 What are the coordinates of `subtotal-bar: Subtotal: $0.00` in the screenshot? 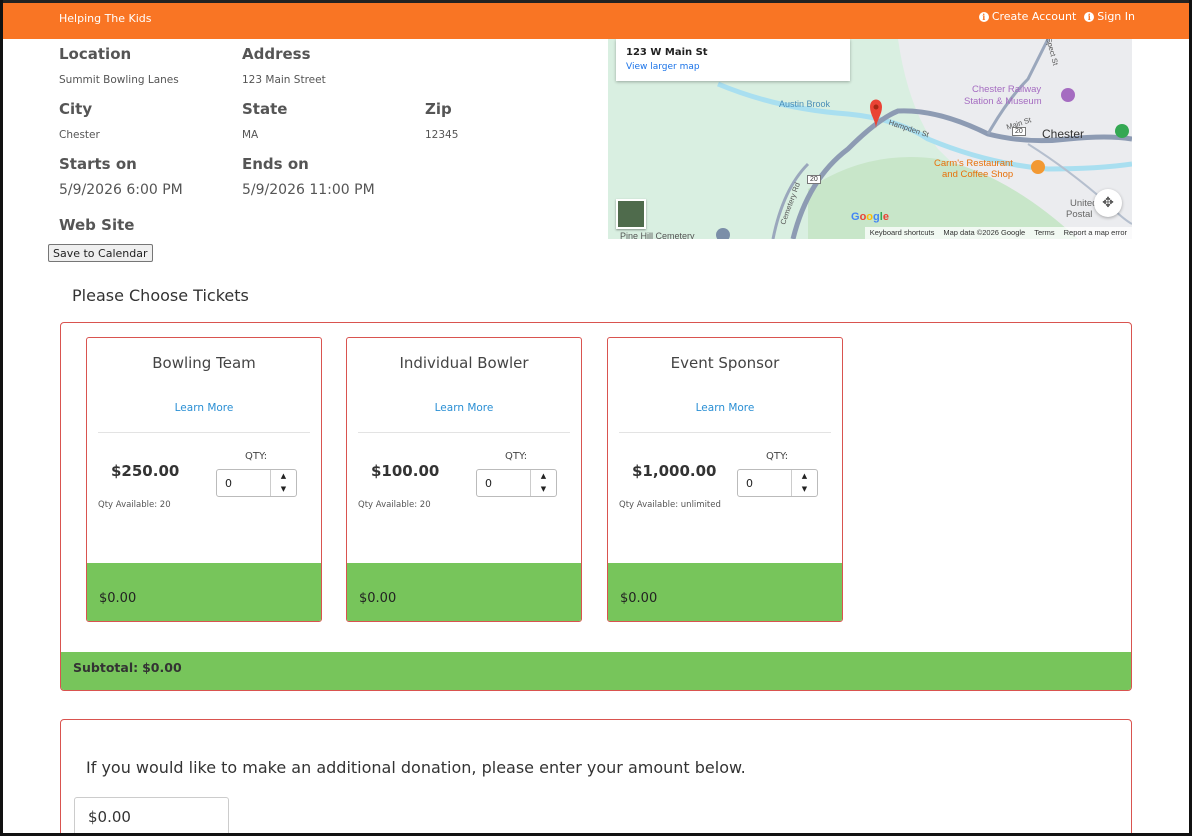 It's located at (596, 671).